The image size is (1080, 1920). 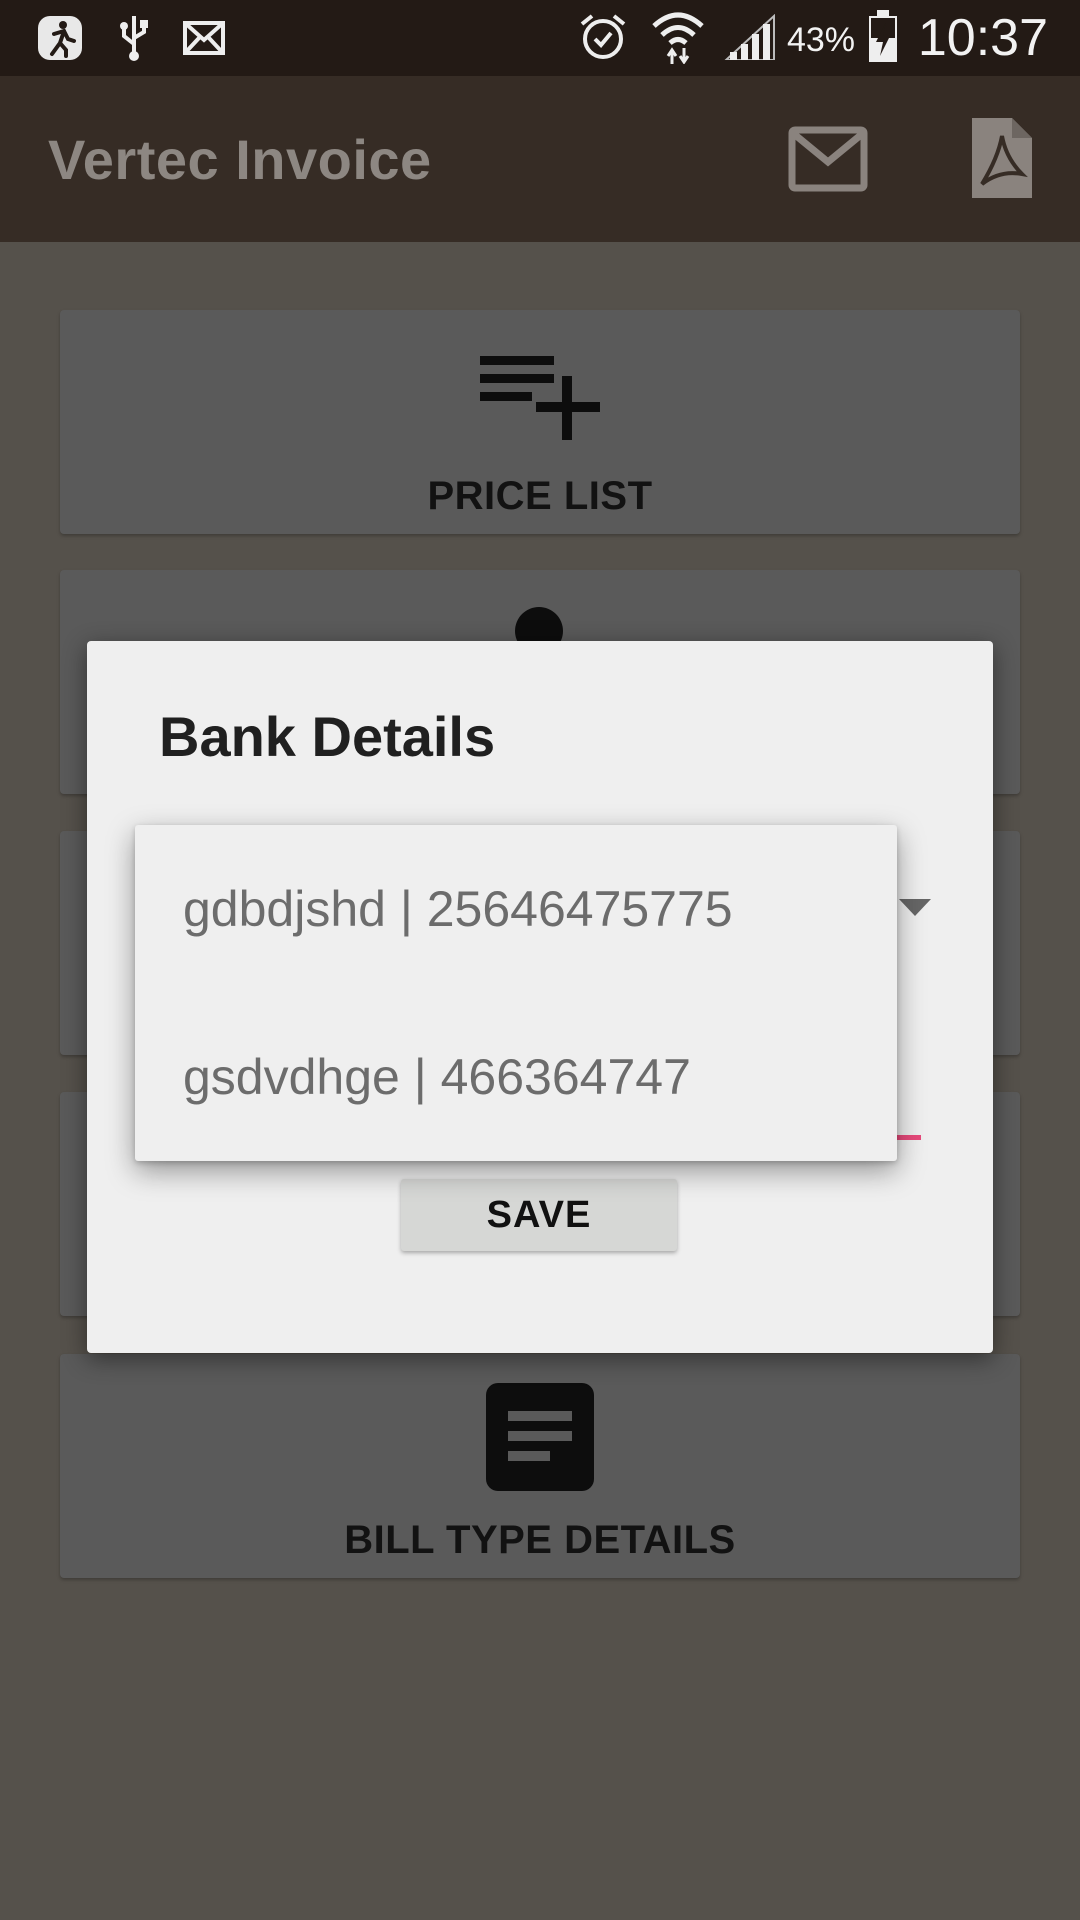 I want to click on email-icon, so click(x=828, y=159).